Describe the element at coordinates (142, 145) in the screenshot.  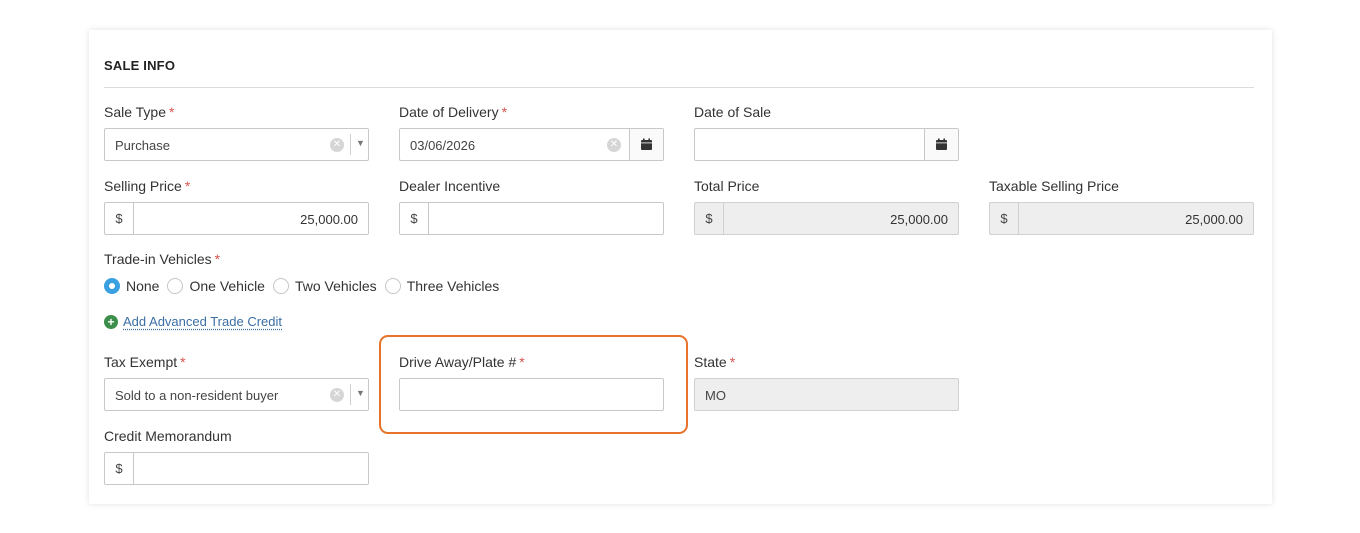
I see `sale-type-value: Purchase` at that location.